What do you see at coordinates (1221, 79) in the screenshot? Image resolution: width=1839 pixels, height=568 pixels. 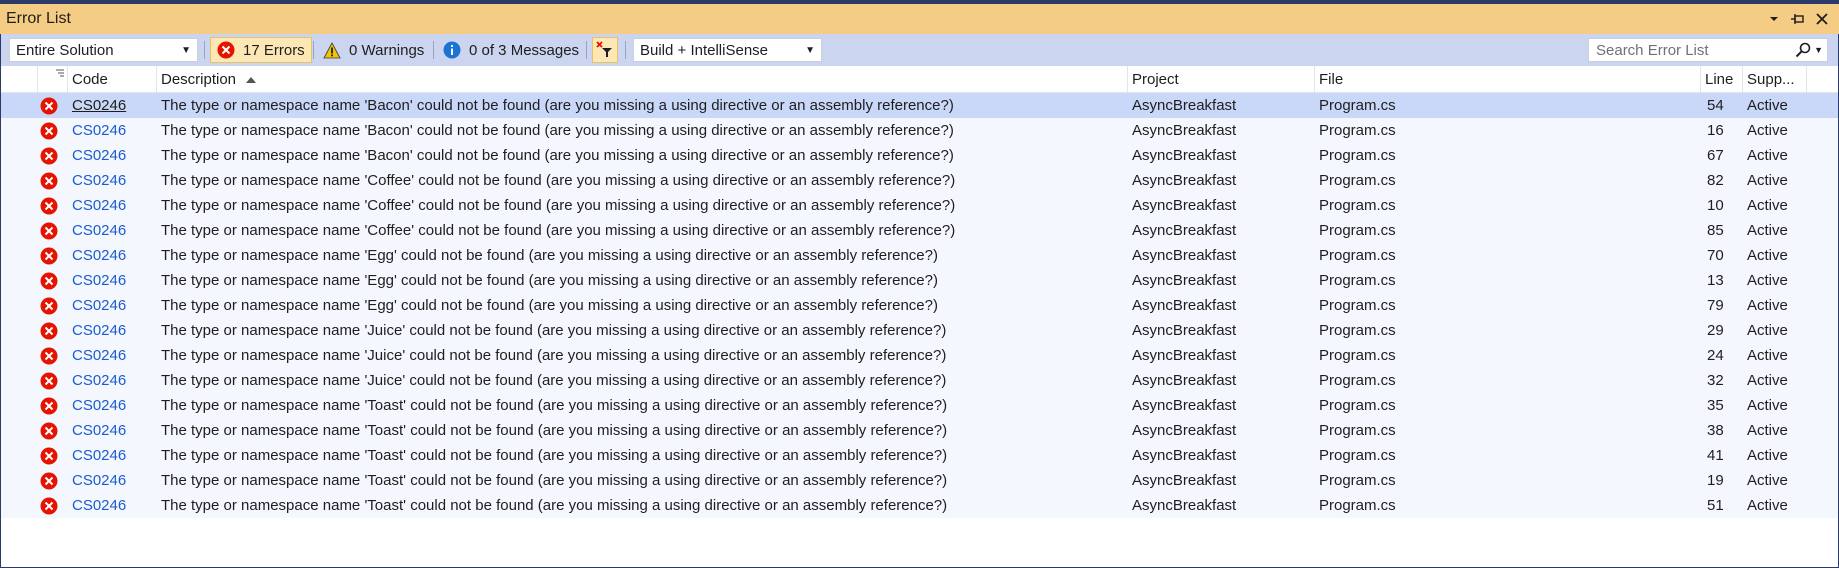 I see `header-project: Project` at bounding box center [1221, 79].